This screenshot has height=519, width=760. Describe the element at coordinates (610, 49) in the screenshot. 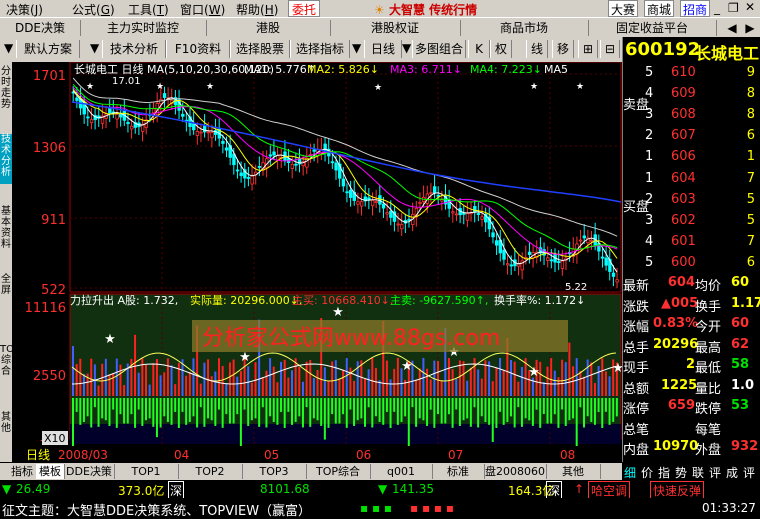

I see `zoom-out-icon: ⊟` at that location.